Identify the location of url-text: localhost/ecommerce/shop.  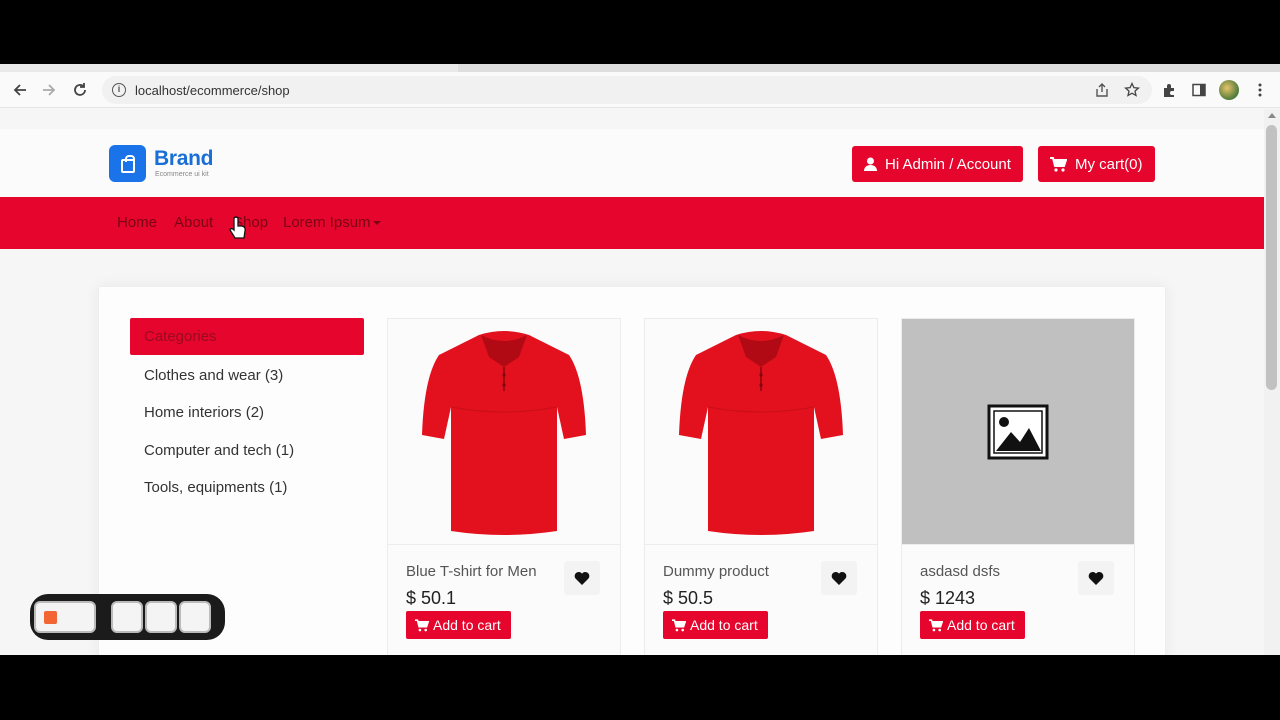
(212, 90).